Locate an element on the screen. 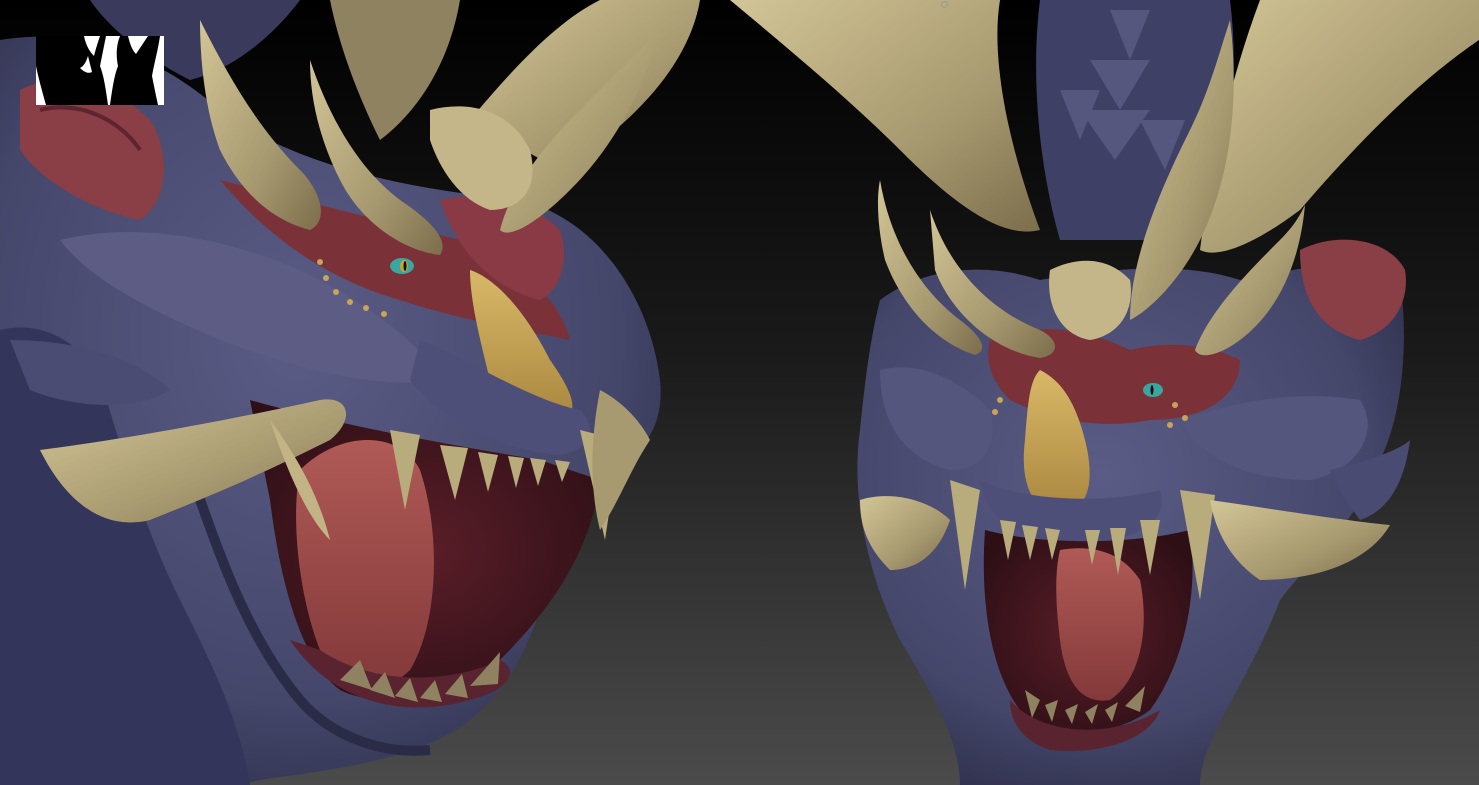 This screenshot has height=785, width=1479. navigator-thumbnail is located at coordinates (100, 70).